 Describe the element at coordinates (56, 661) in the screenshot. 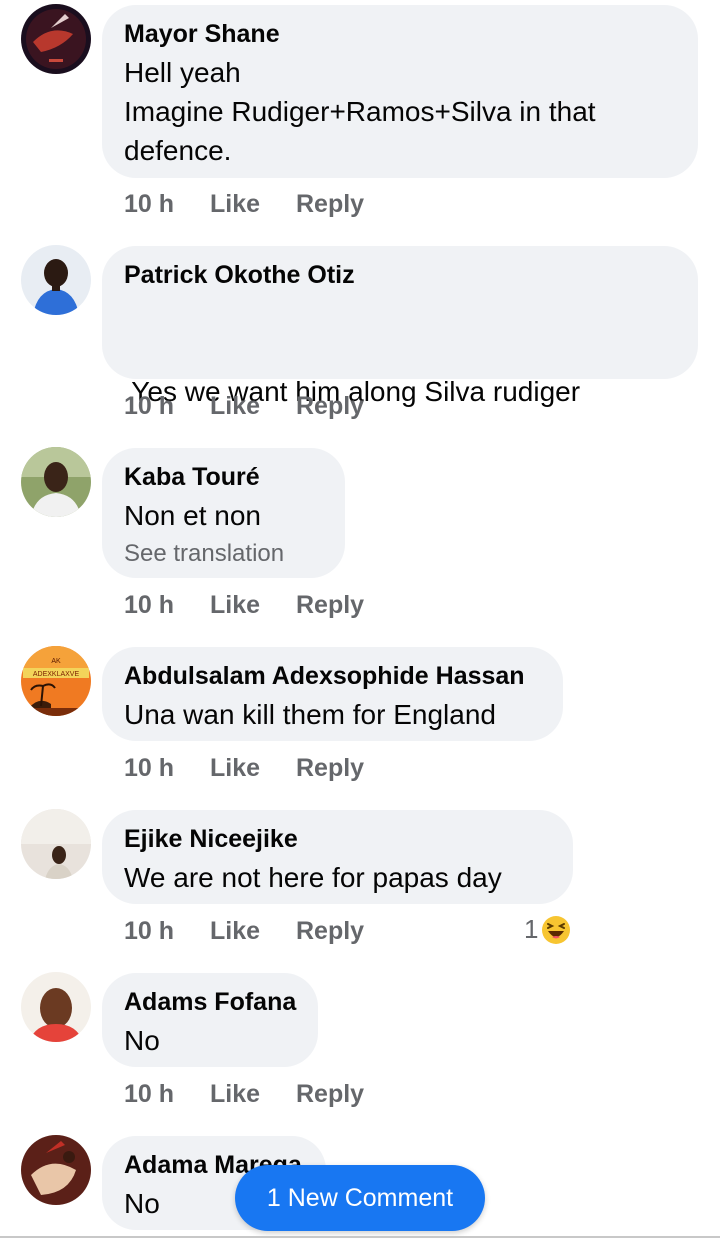

I see `svg-text: AK` at that location.